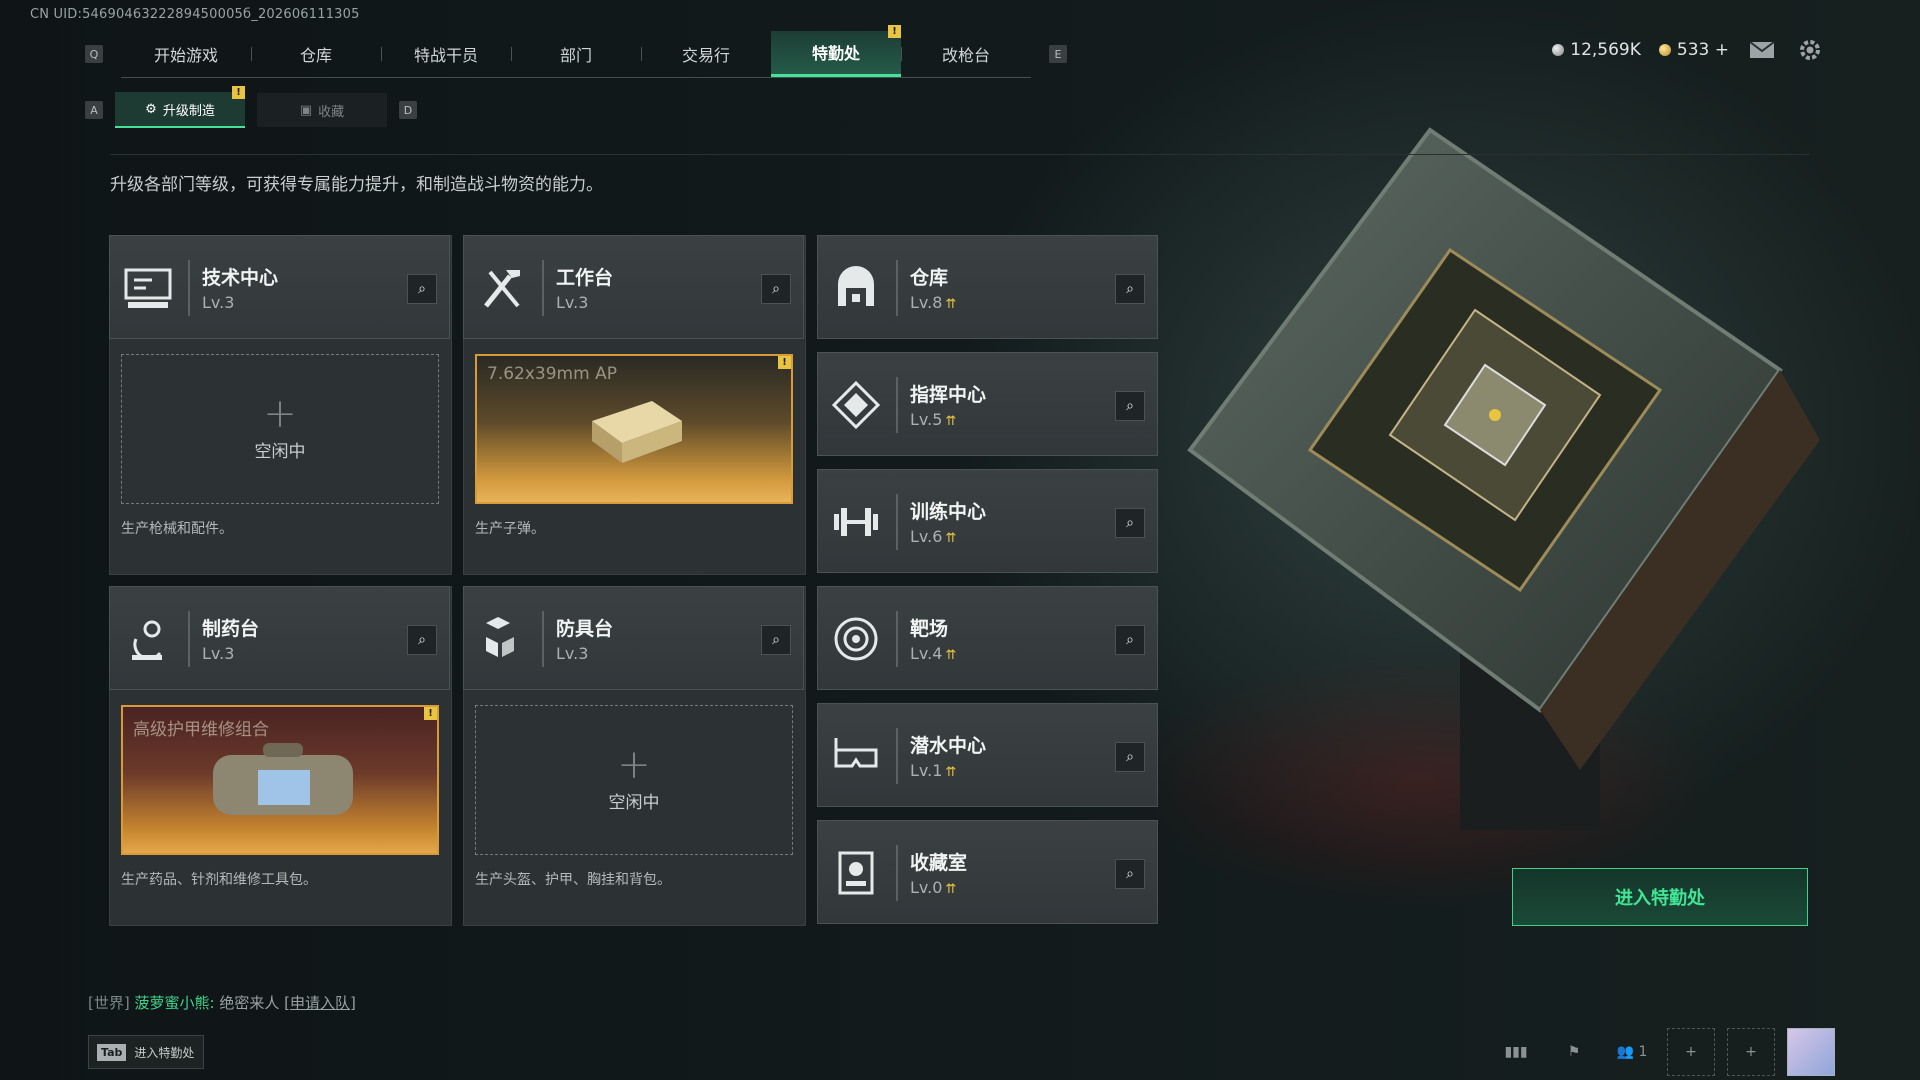  I want to click on diving-center-card: 潜水中心 Lv.1 ⇈ ⌕, so click(987, 755).